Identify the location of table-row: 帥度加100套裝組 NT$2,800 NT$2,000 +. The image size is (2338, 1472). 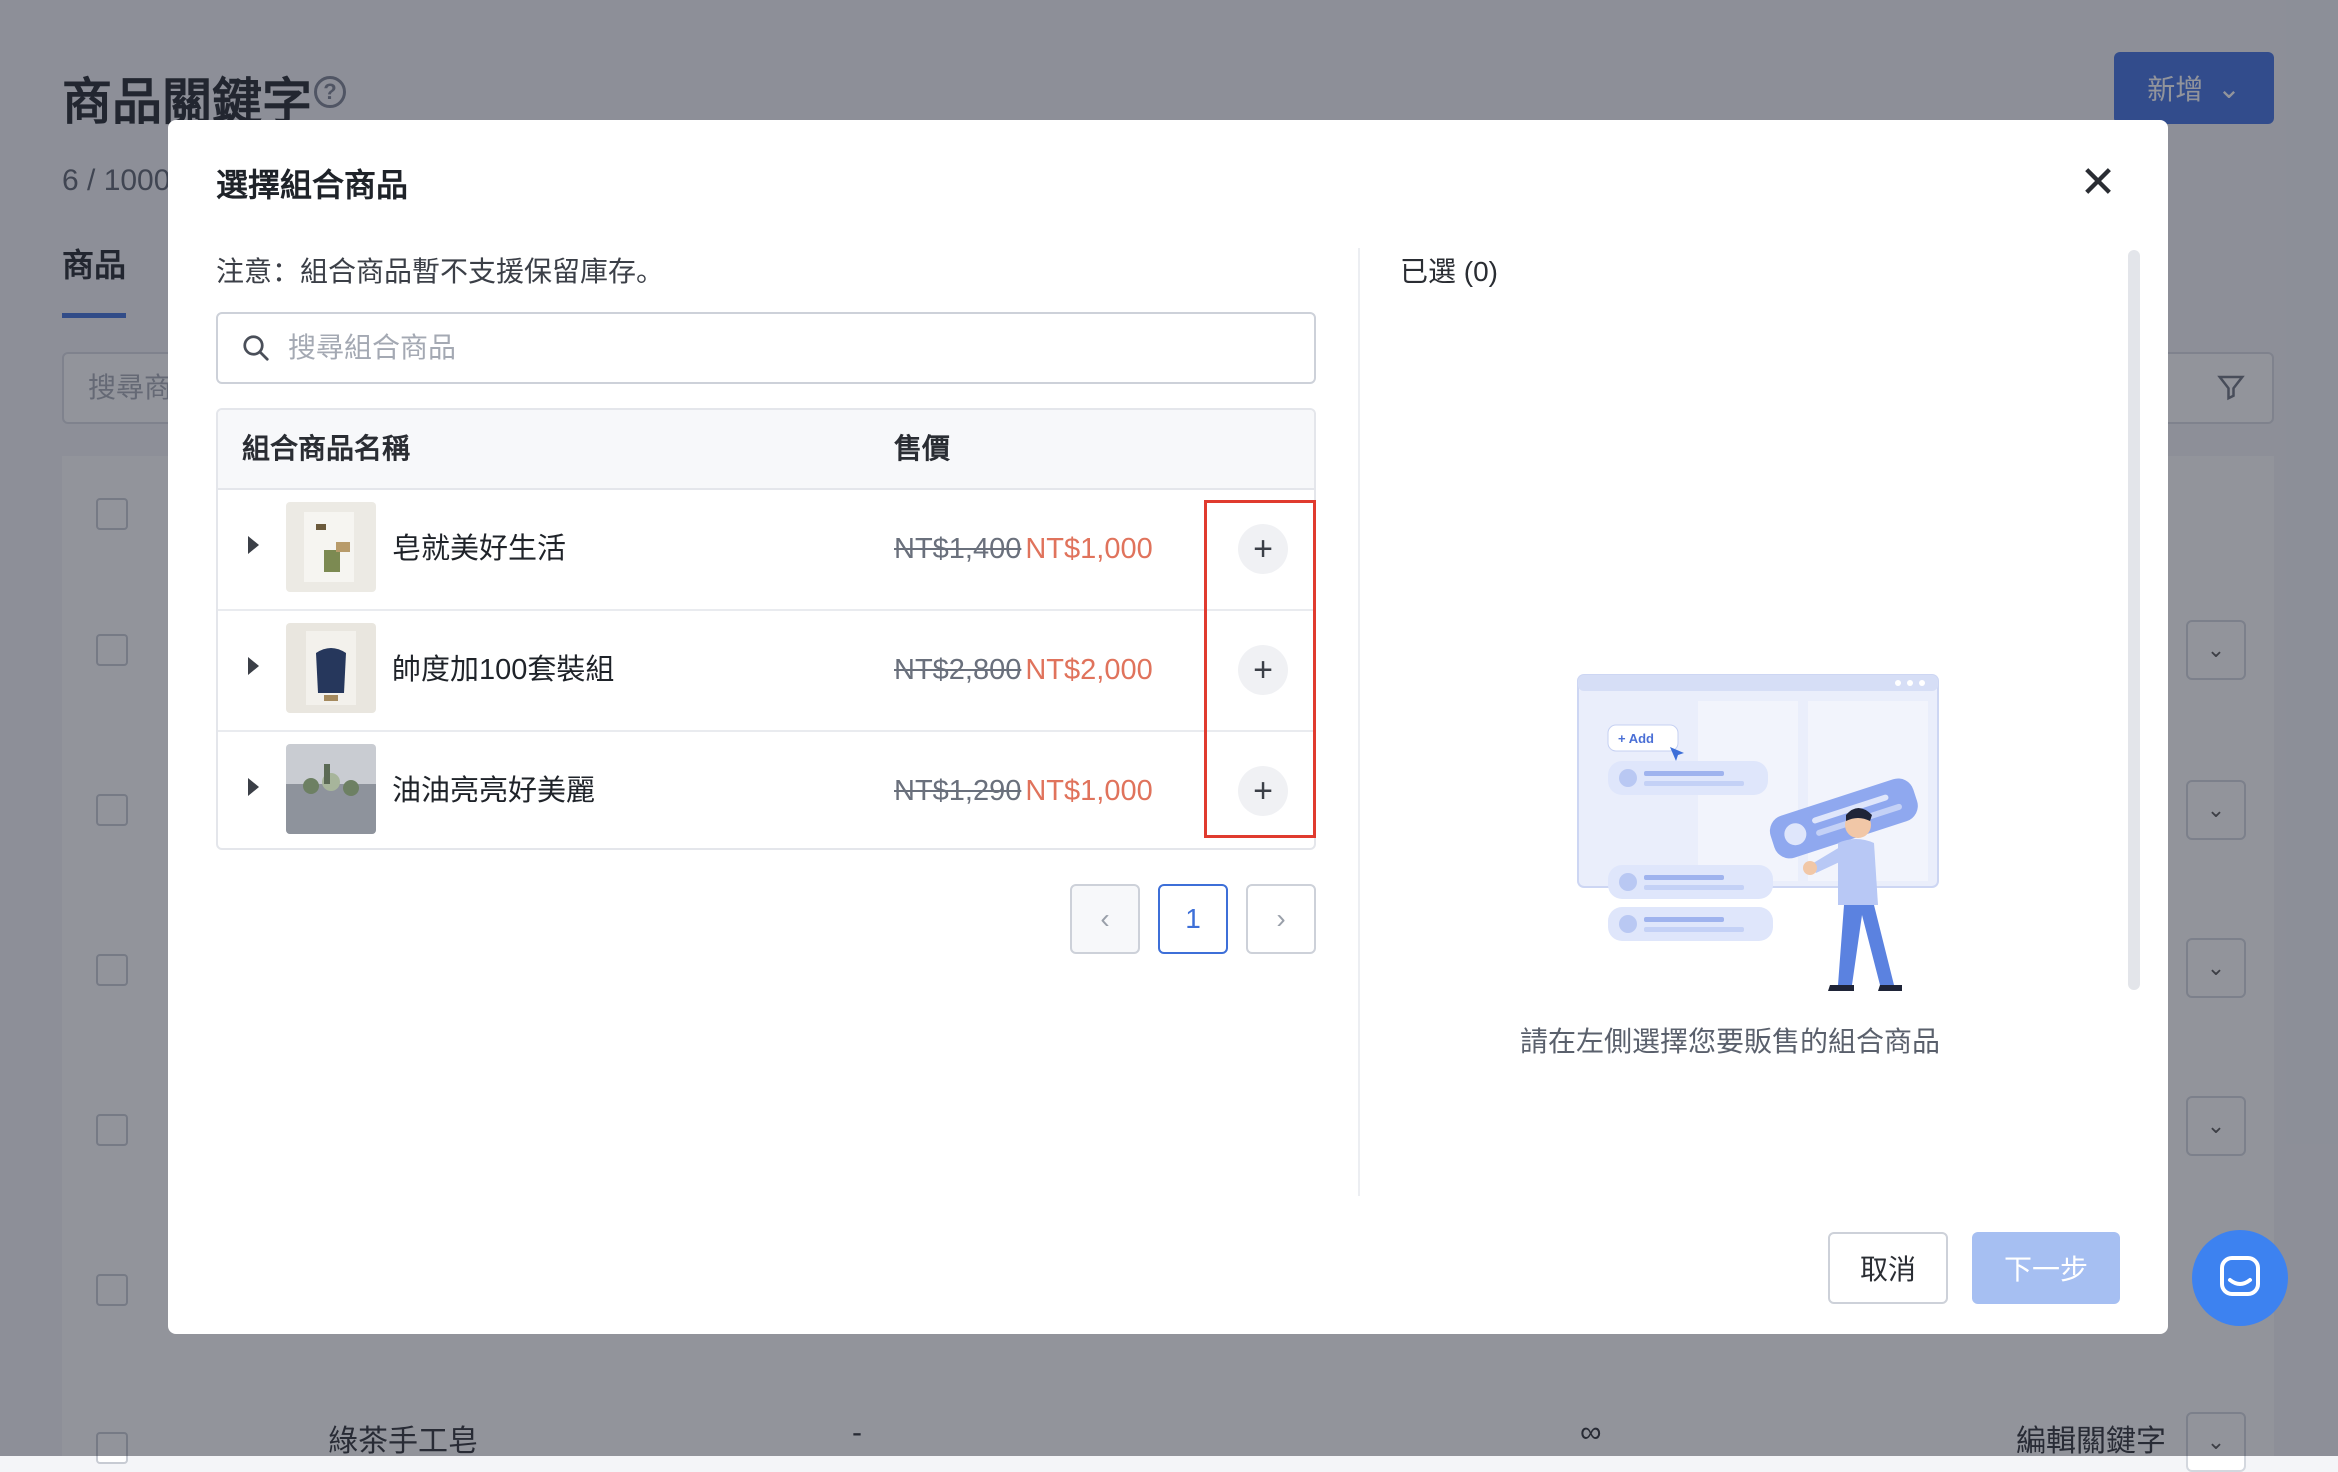
(766, 671).